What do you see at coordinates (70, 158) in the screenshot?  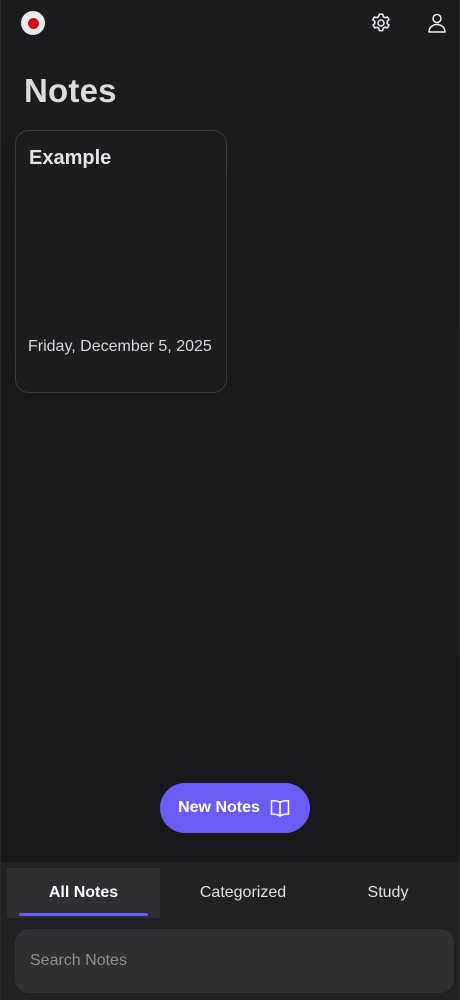 I see `note-title: Example` at bounding box center [70, 158].